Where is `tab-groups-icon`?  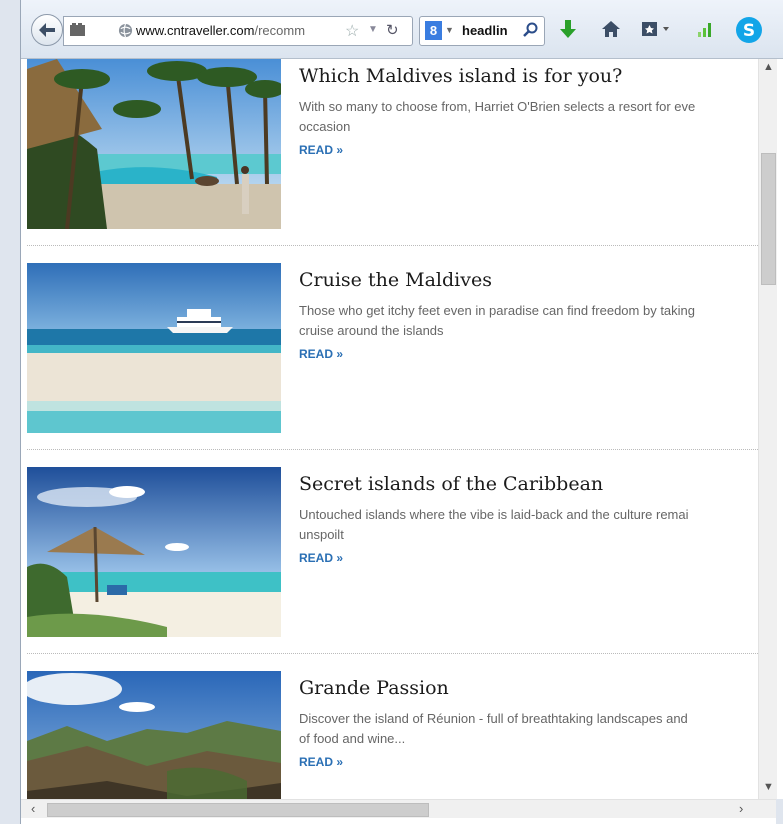 tab-groups-icon is located at coordinates (78, 30).